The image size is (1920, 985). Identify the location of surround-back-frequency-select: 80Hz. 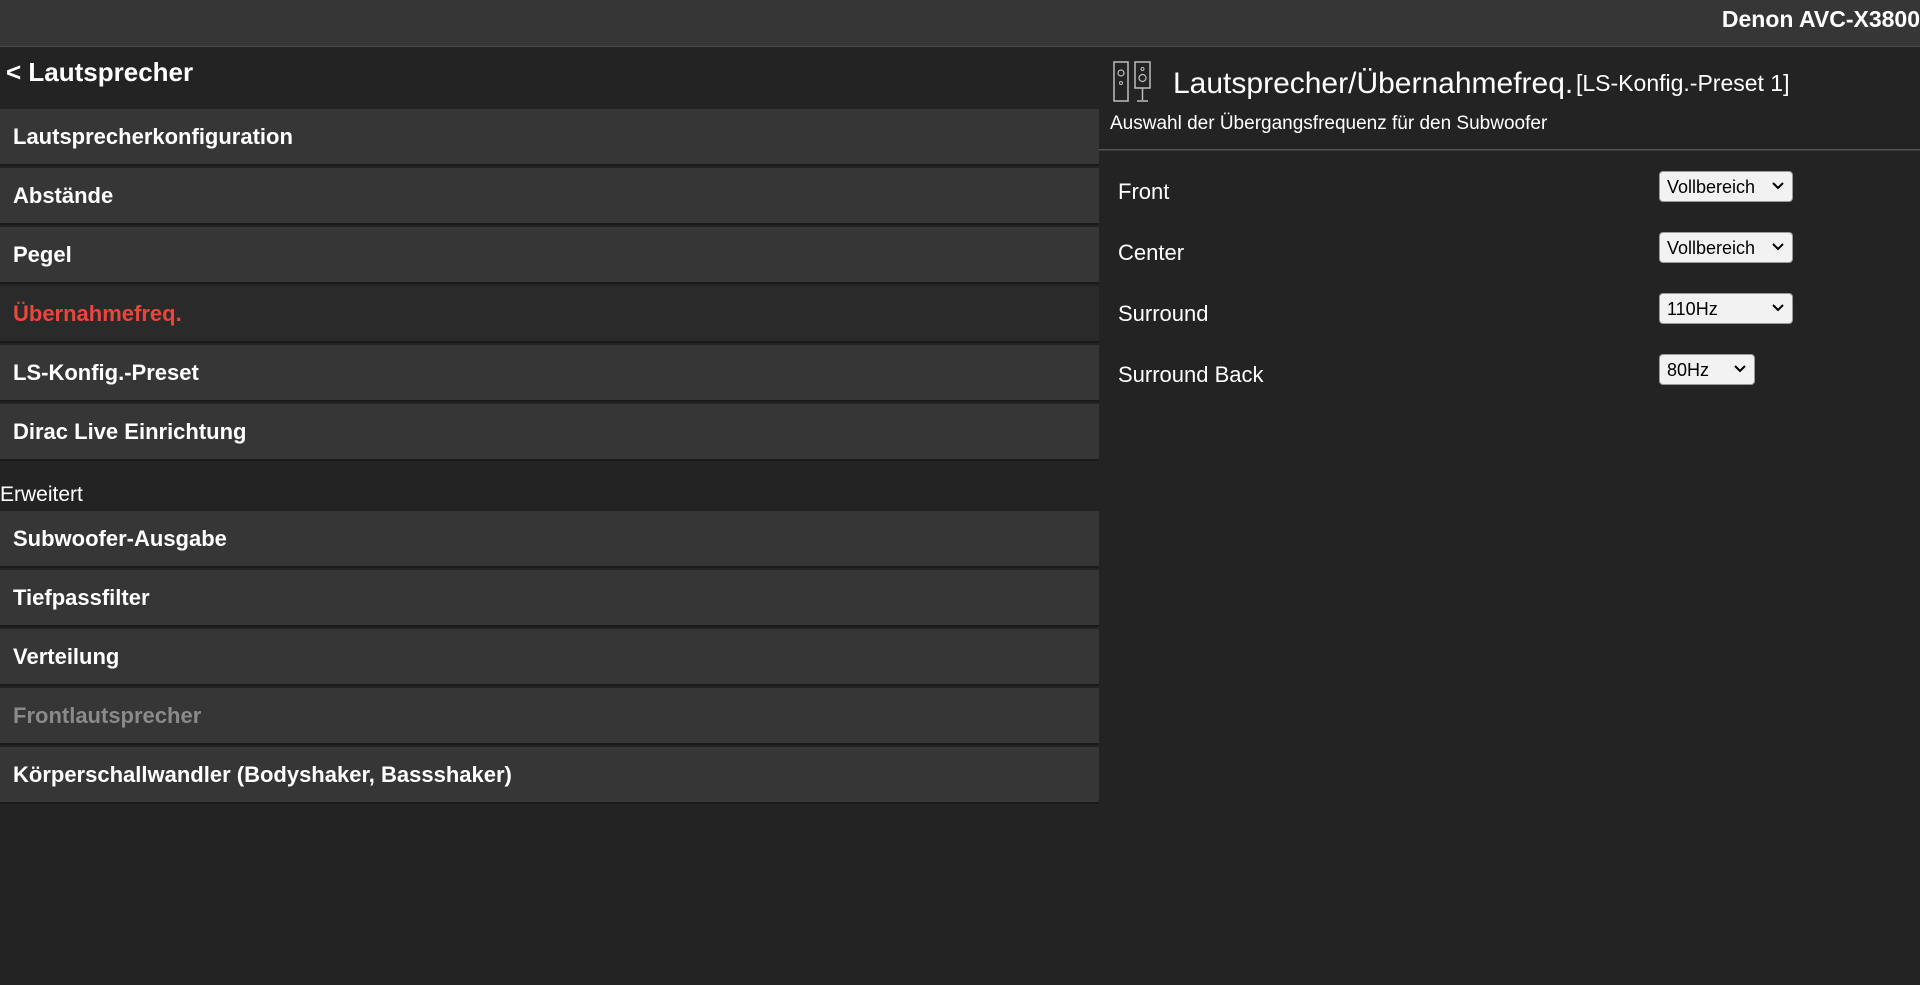
(1707, 369).